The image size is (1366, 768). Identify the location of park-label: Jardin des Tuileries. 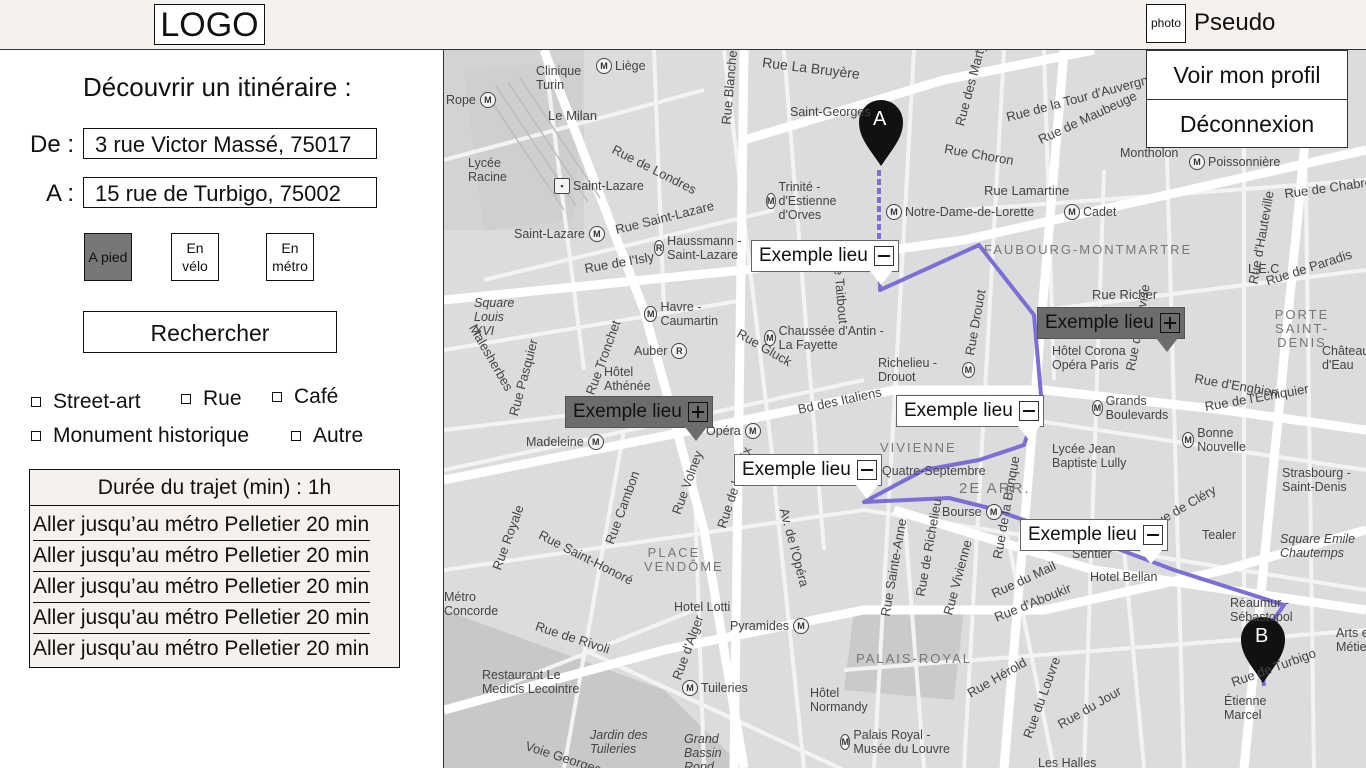
(619, 742).